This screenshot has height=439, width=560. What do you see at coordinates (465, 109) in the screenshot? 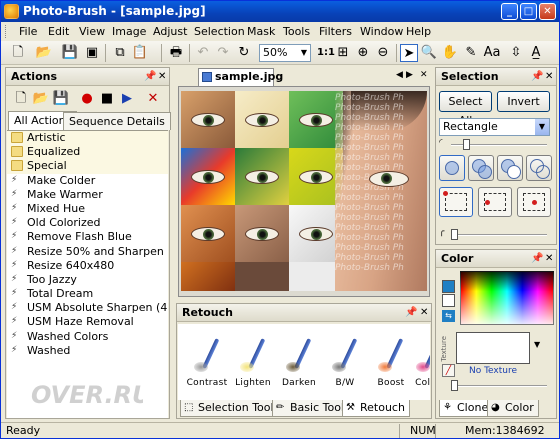
I see `select-all-button: Select All` at bounding box center [465, 109].